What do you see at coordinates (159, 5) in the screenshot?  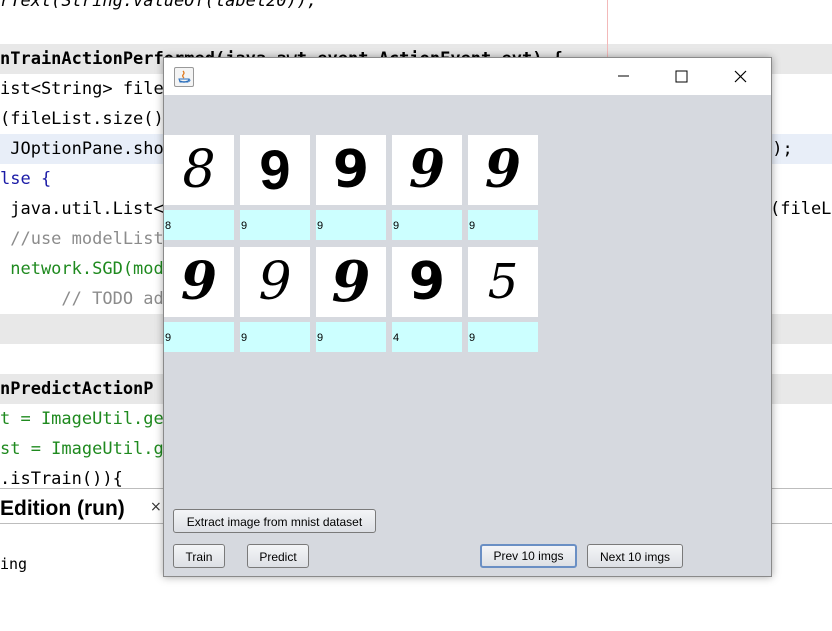 I see `code-line: rText(String.valueOf(label20));` at bounding box center [159, 5].